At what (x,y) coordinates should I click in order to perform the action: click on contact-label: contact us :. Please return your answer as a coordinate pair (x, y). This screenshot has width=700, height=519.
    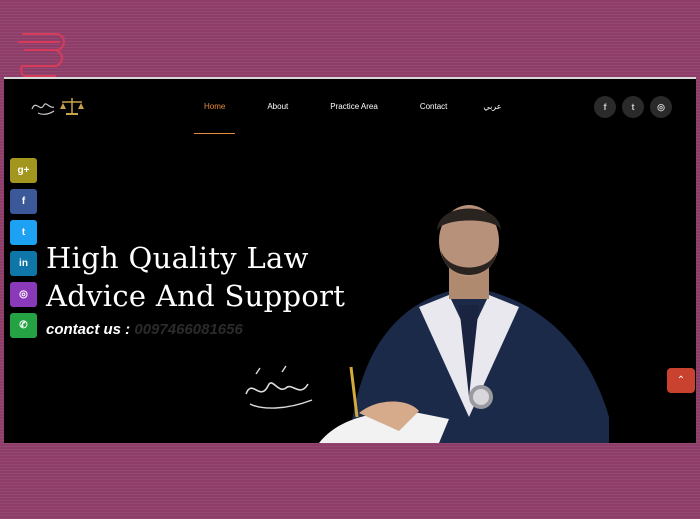
    Looking at the image, I should click on (90, 329).